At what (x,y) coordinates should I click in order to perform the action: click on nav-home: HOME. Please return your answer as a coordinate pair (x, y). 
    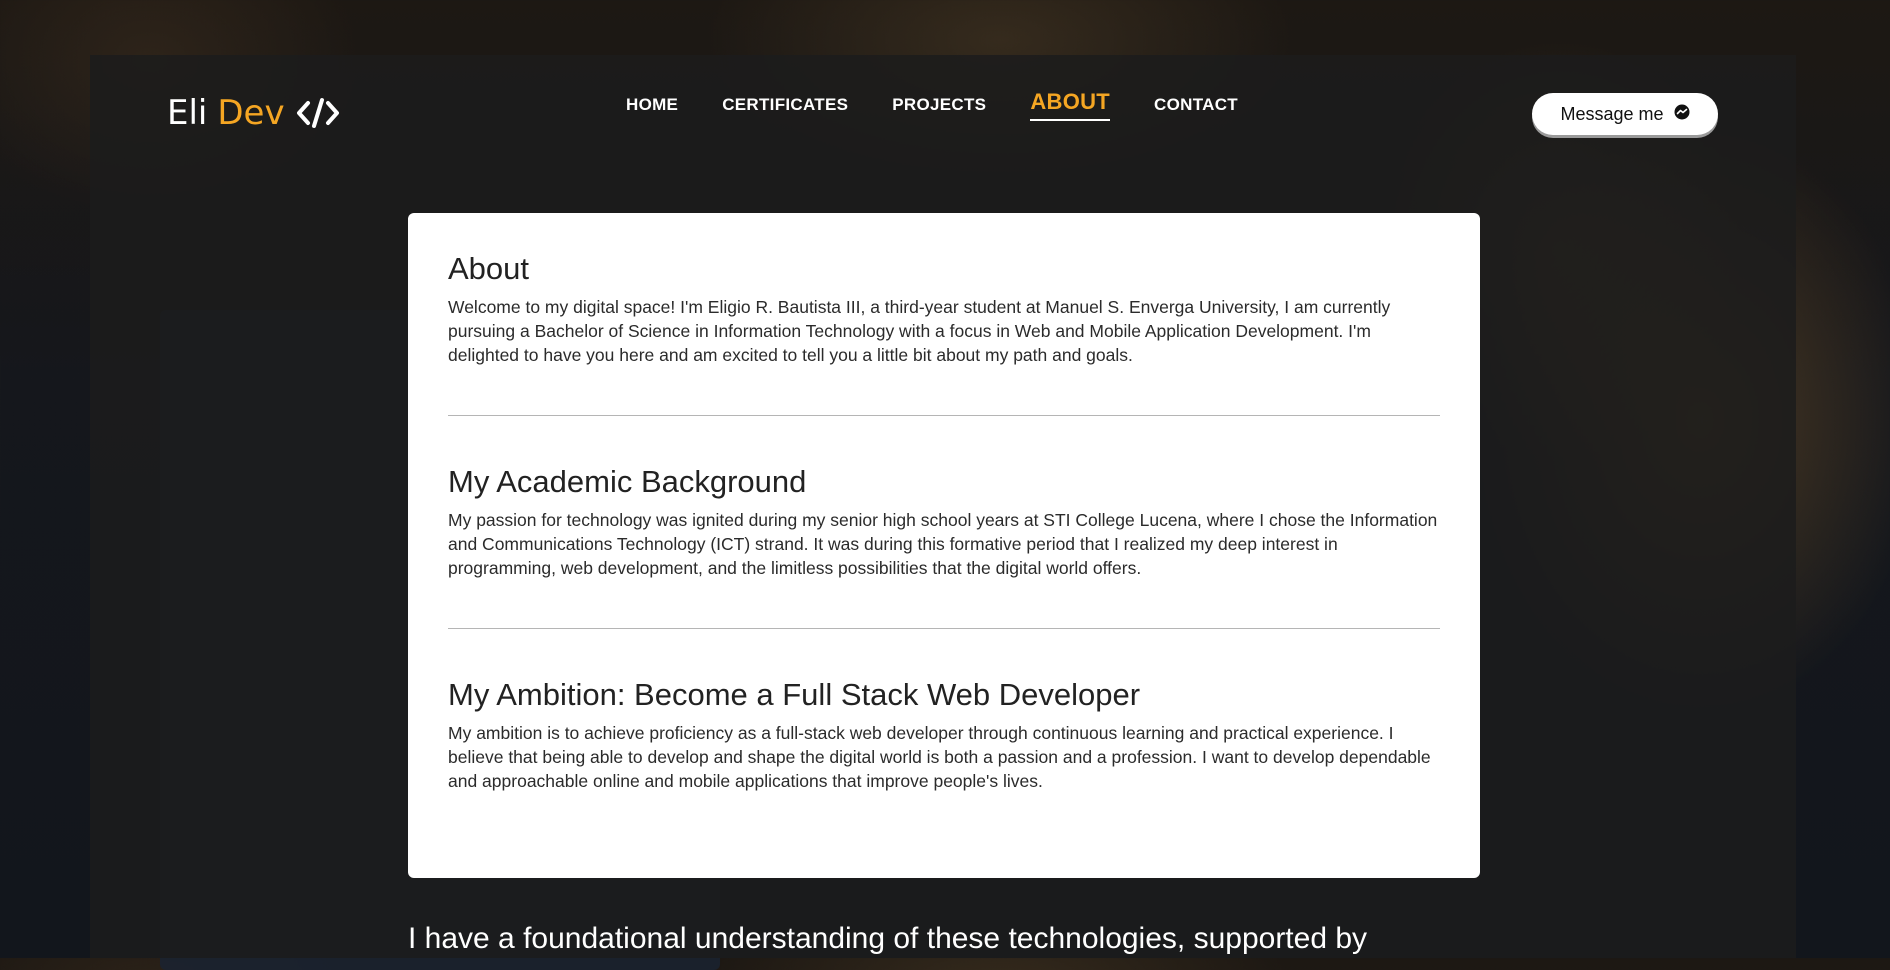
    Looking at the image, I should click on (652, 108).